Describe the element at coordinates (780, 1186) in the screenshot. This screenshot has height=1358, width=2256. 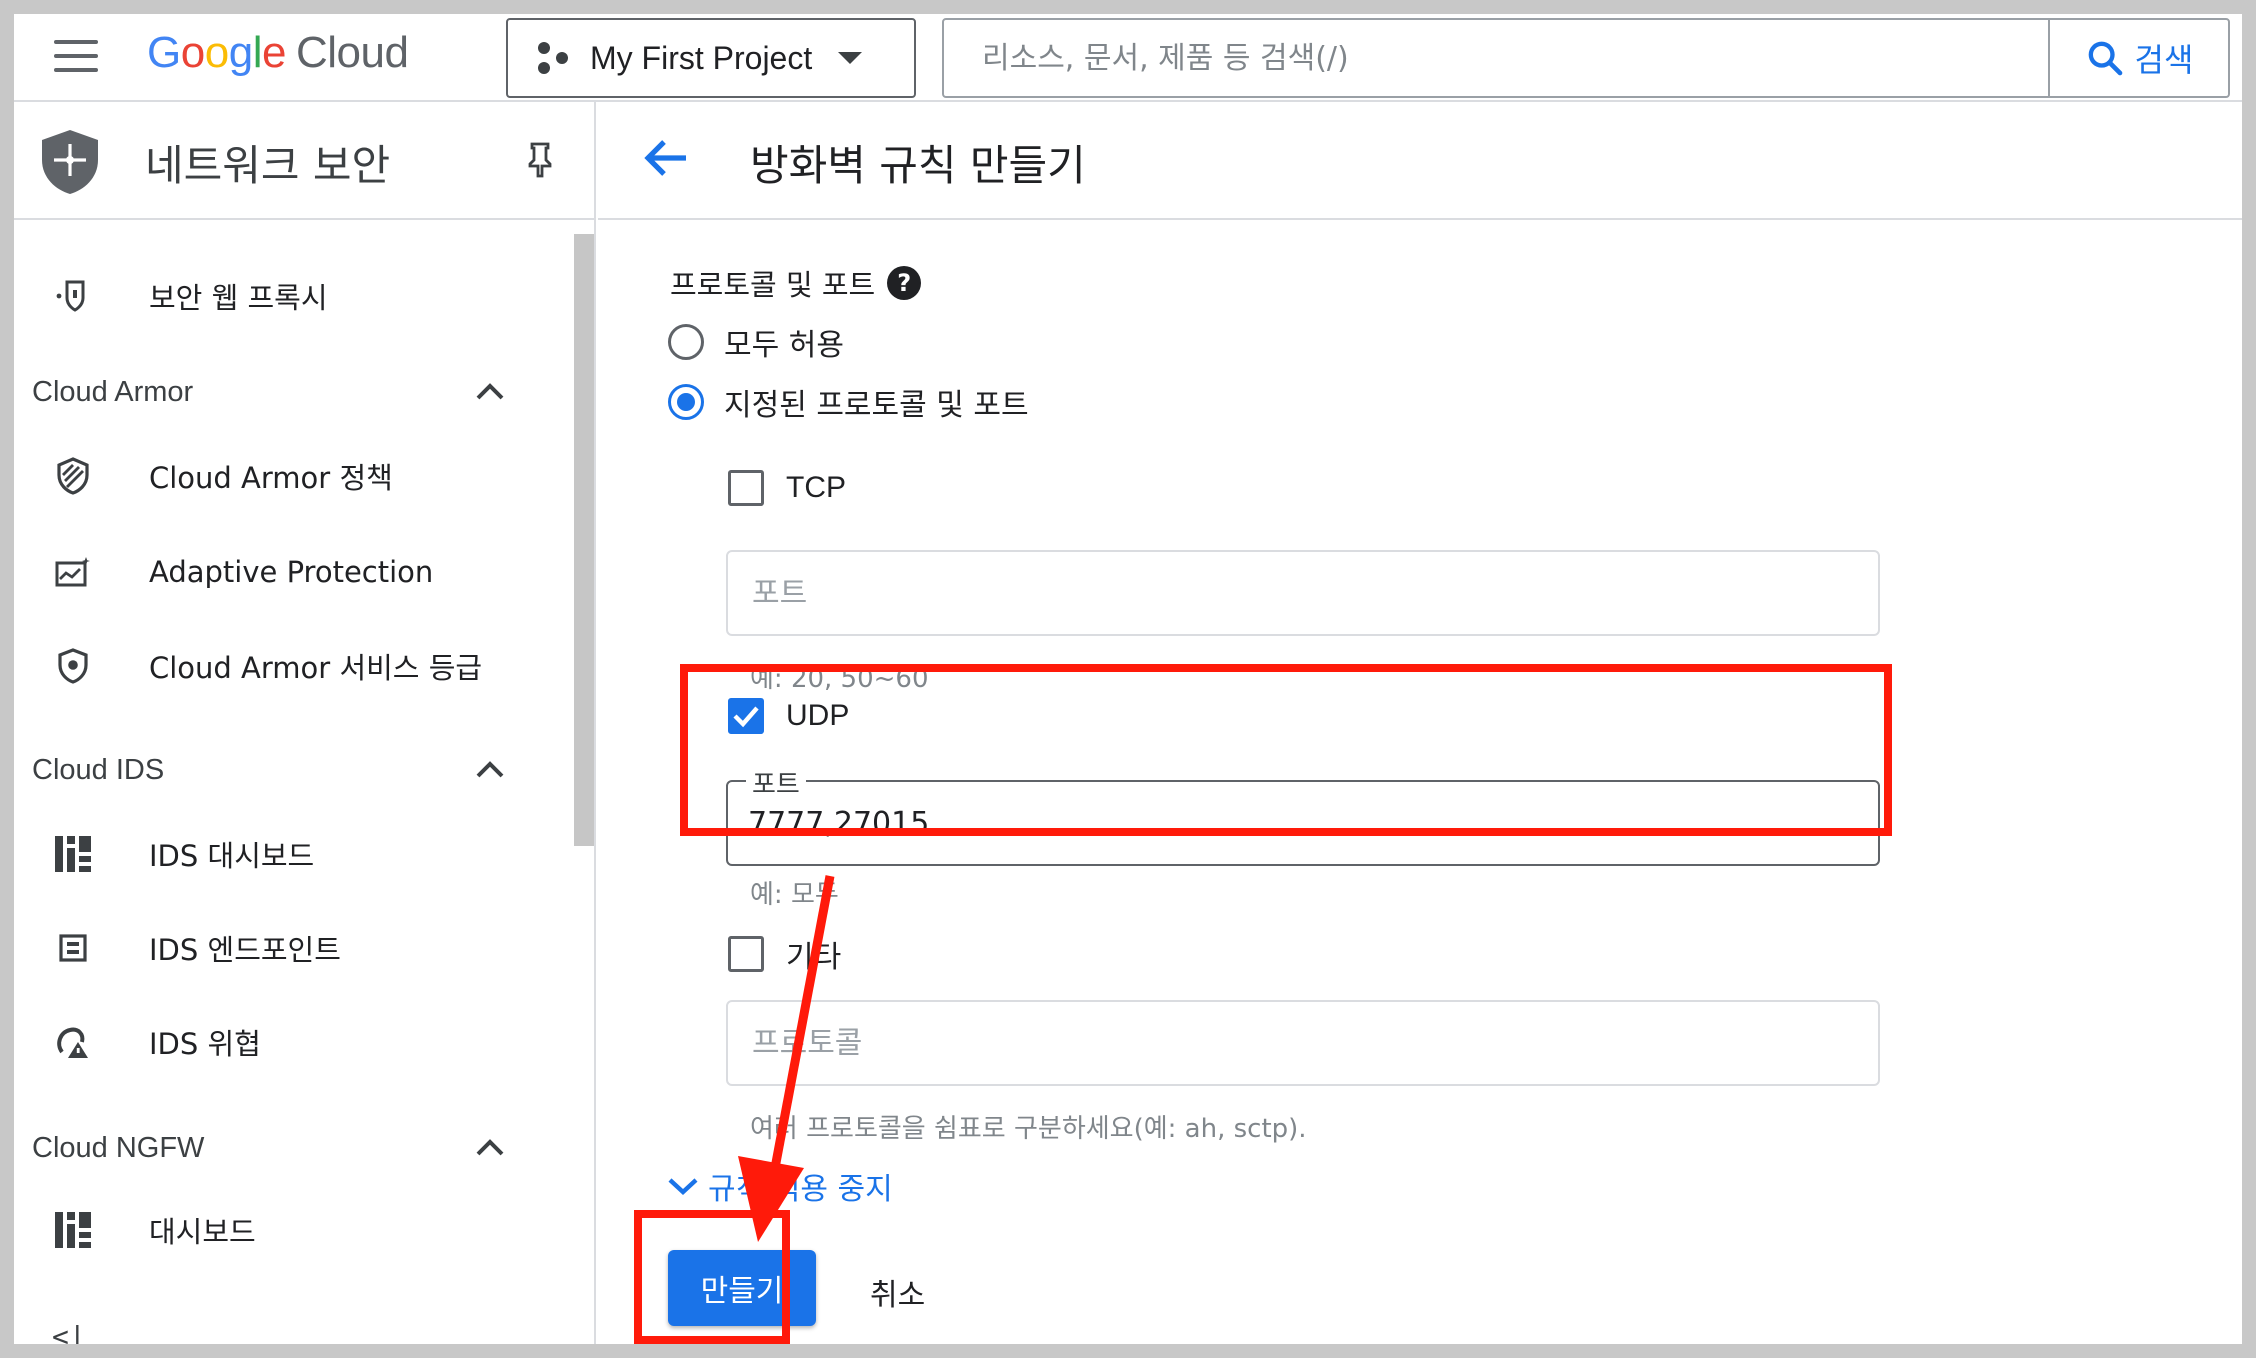
I see `disable-rule-toggle: 규칙 적용 중지` at that location.